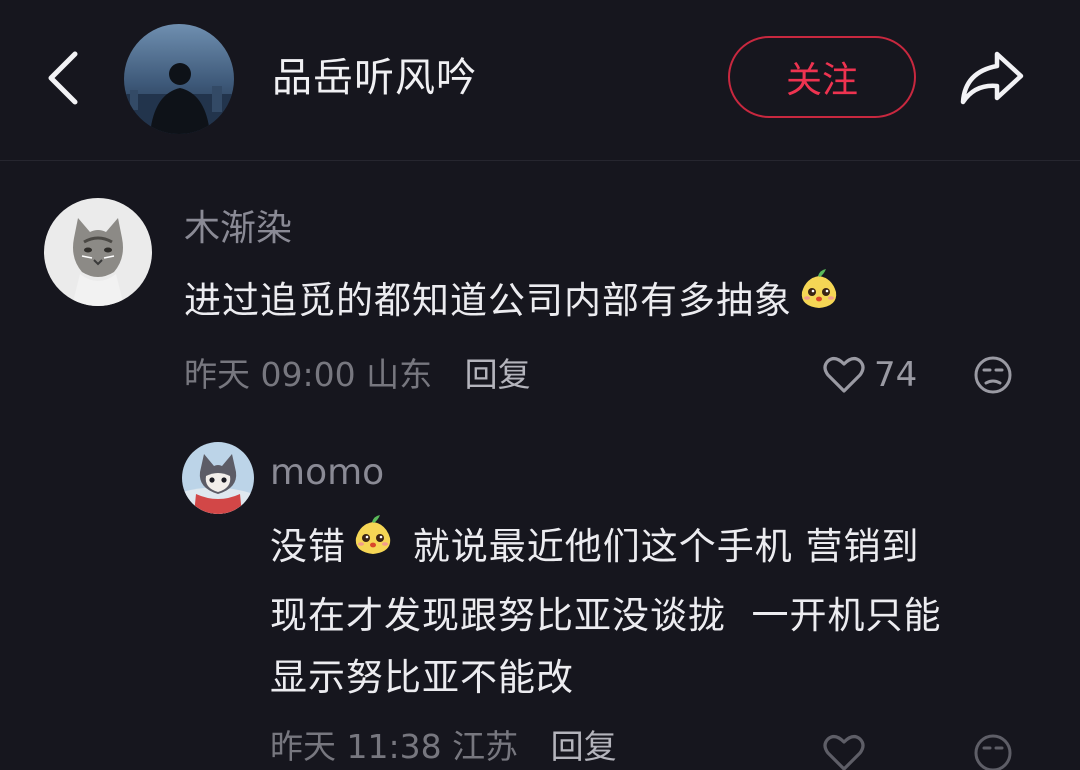 The height and width of the screenshot is (770, 1080). I want to click on commenter-name: 木渐染, so click(238, 229).